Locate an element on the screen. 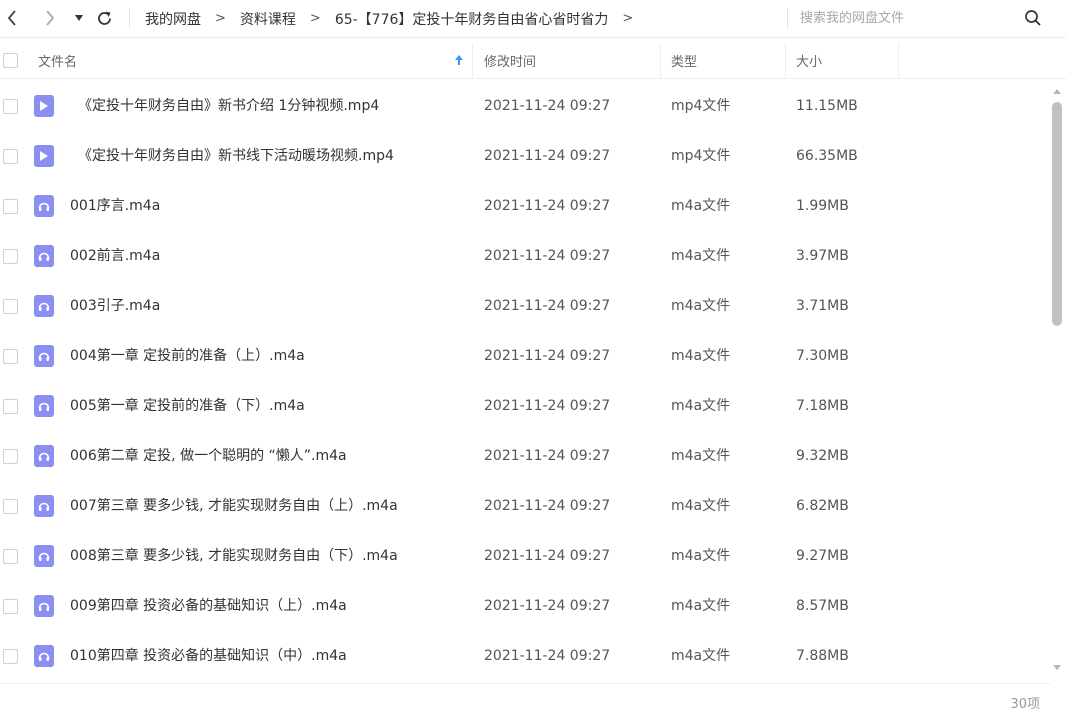  file-size: 9.27MB is located at coordinates (822, 556).